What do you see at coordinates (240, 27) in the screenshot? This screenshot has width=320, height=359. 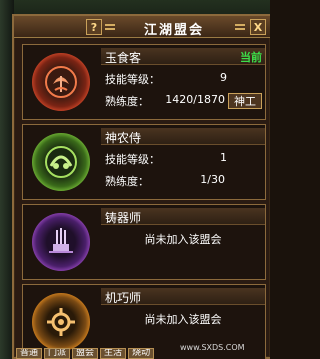 I see `title-ornament-right` at bounding box center [240, 27].